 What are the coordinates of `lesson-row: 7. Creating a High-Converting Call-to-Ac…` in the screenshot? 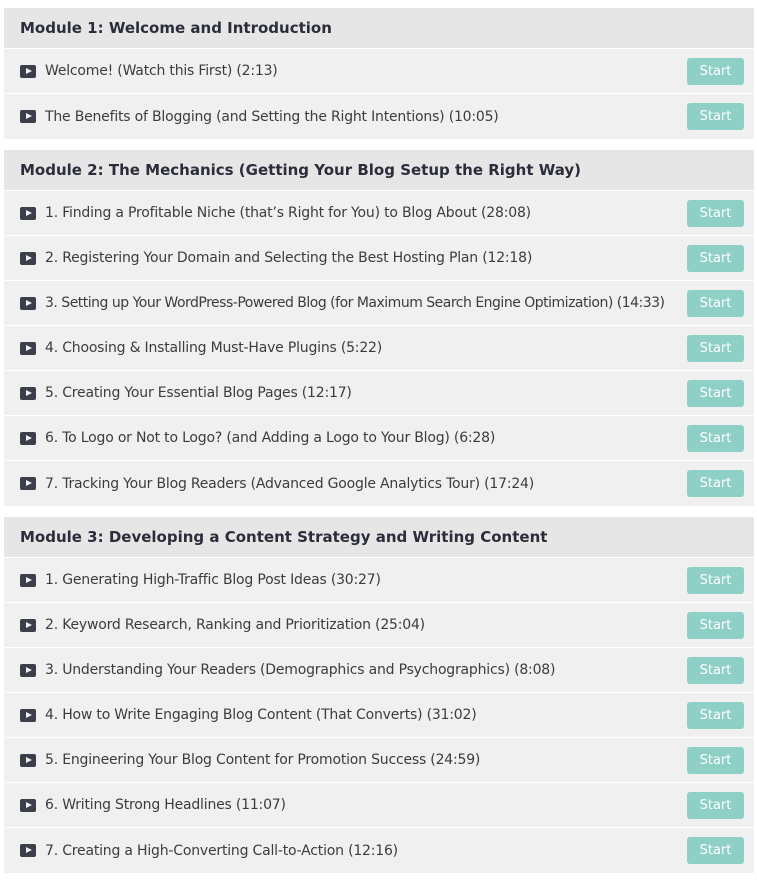 It's located at (379, 850).